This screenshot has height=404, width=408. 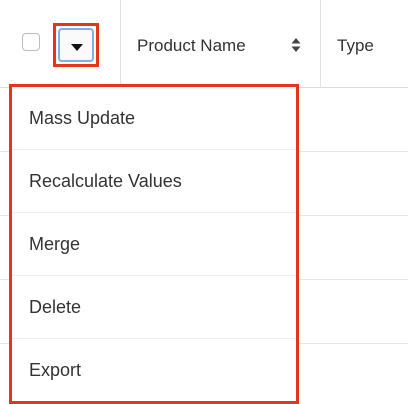 I want to click on menu-item-merge: Merge, so click(x=154, y=244).